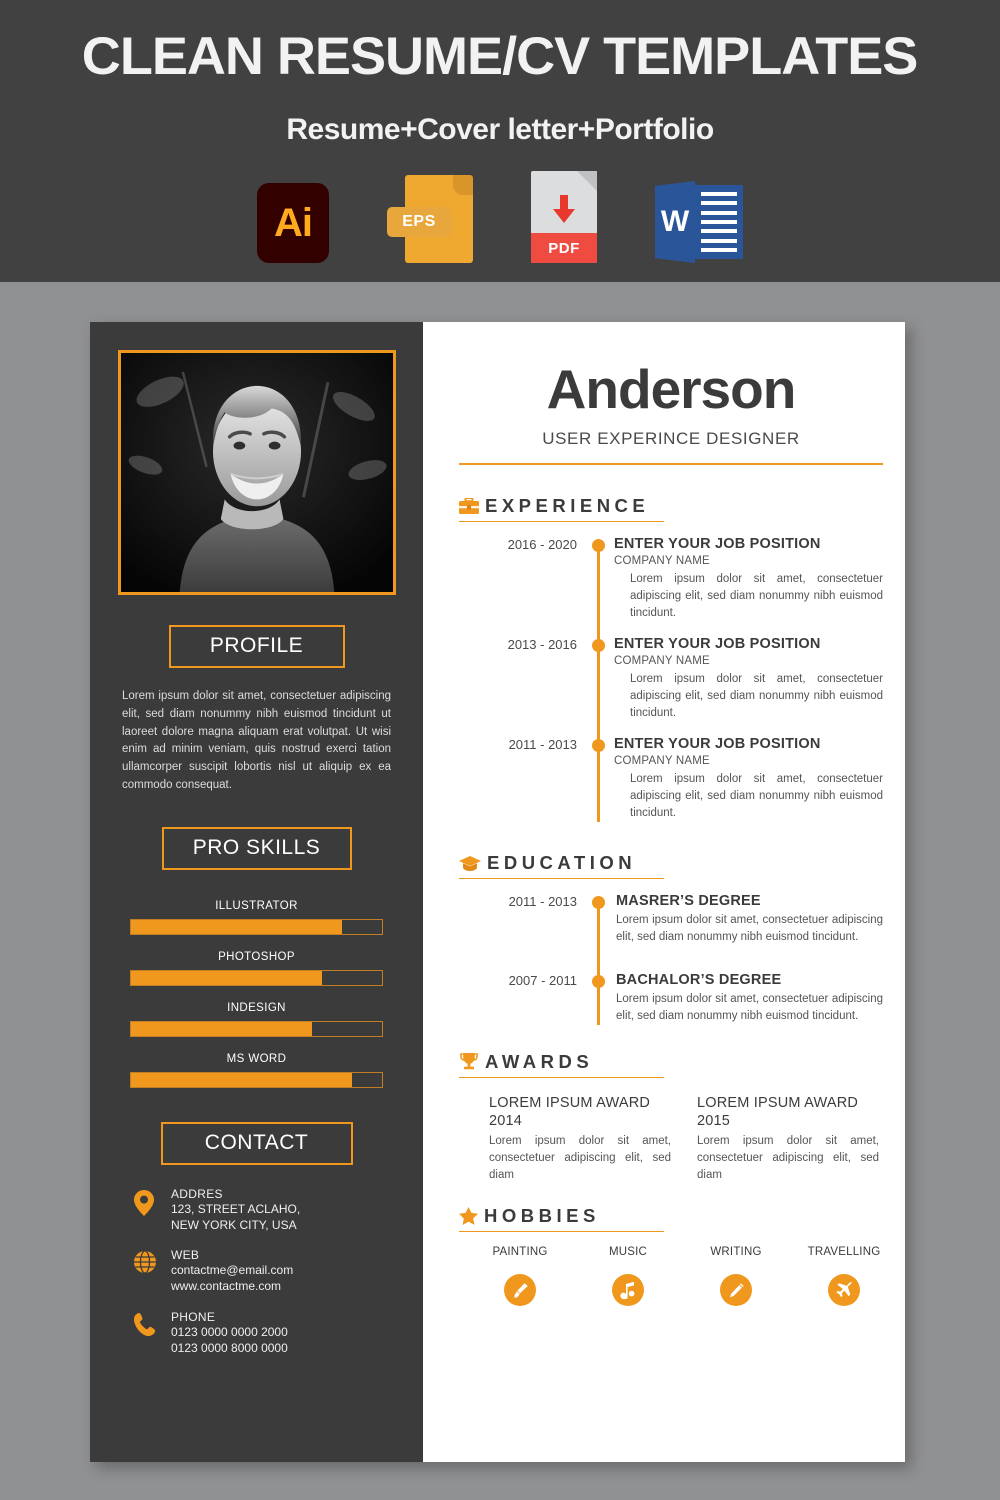 The height and width of the screenshot is (1500, 1000). I want to click on illustrator-badge: Ai, so click(293, 223).